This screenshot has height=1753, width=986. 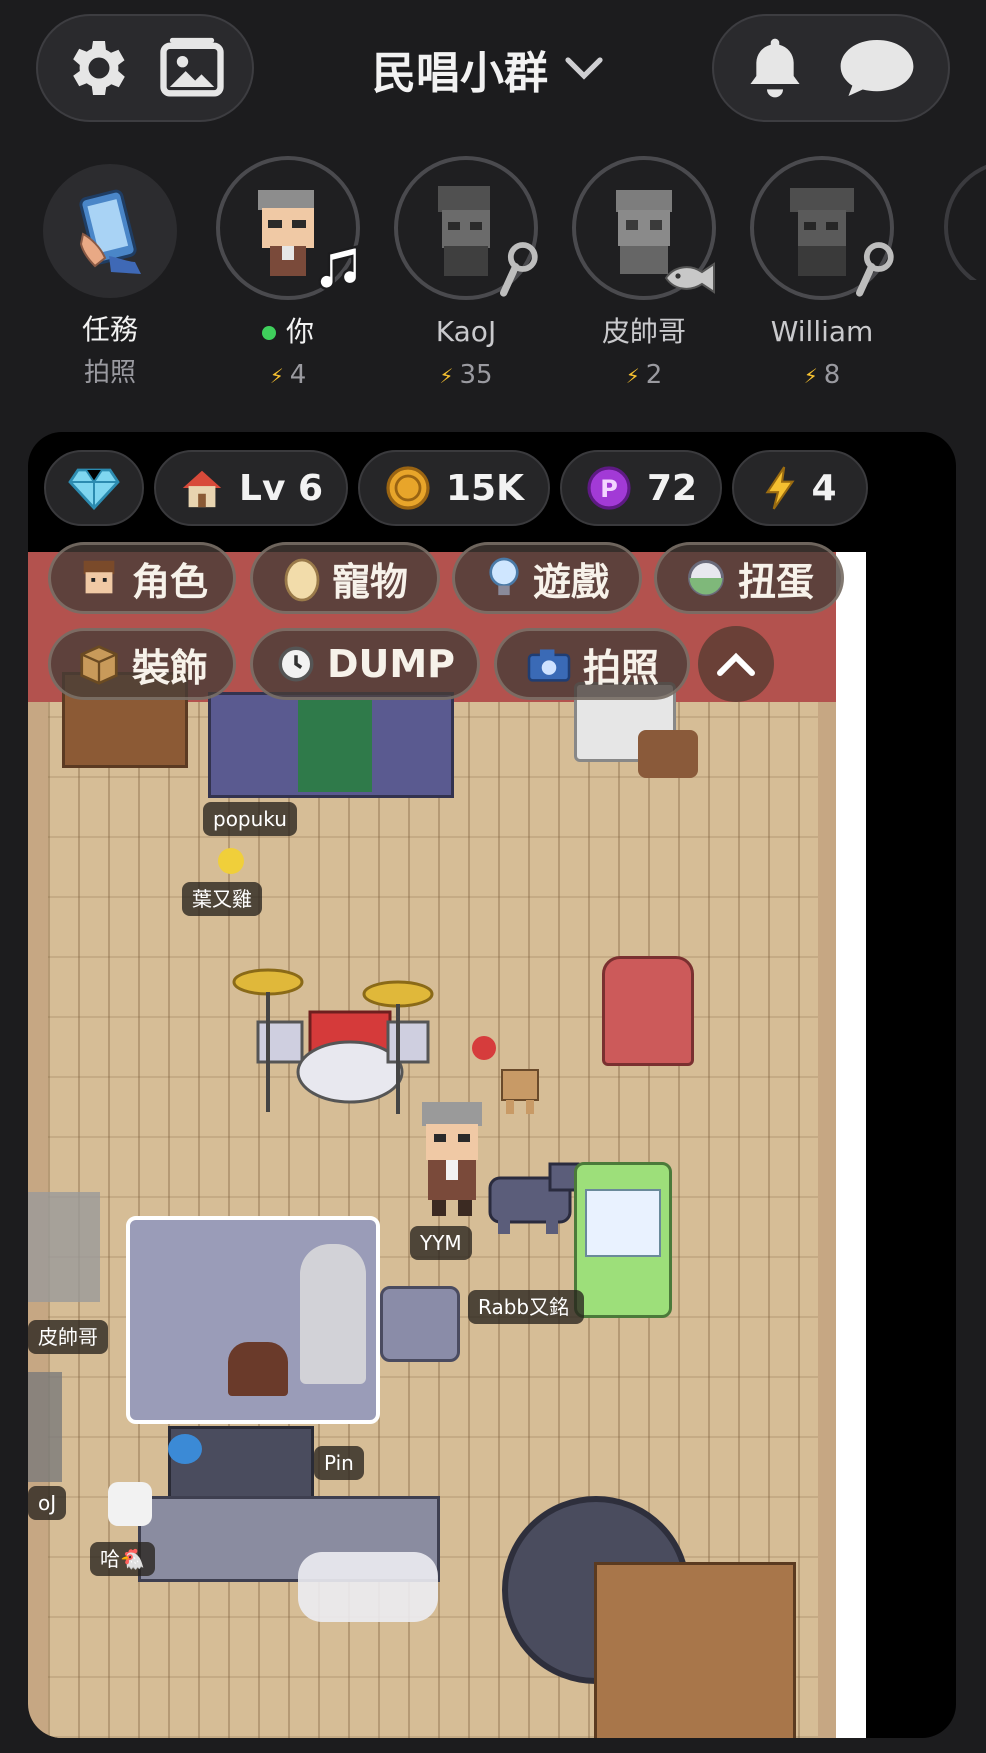 What do you see at coordinates (592, 664) in the screenshot?
I see `photo-button: 拍照` at bounding box center [592, 664].